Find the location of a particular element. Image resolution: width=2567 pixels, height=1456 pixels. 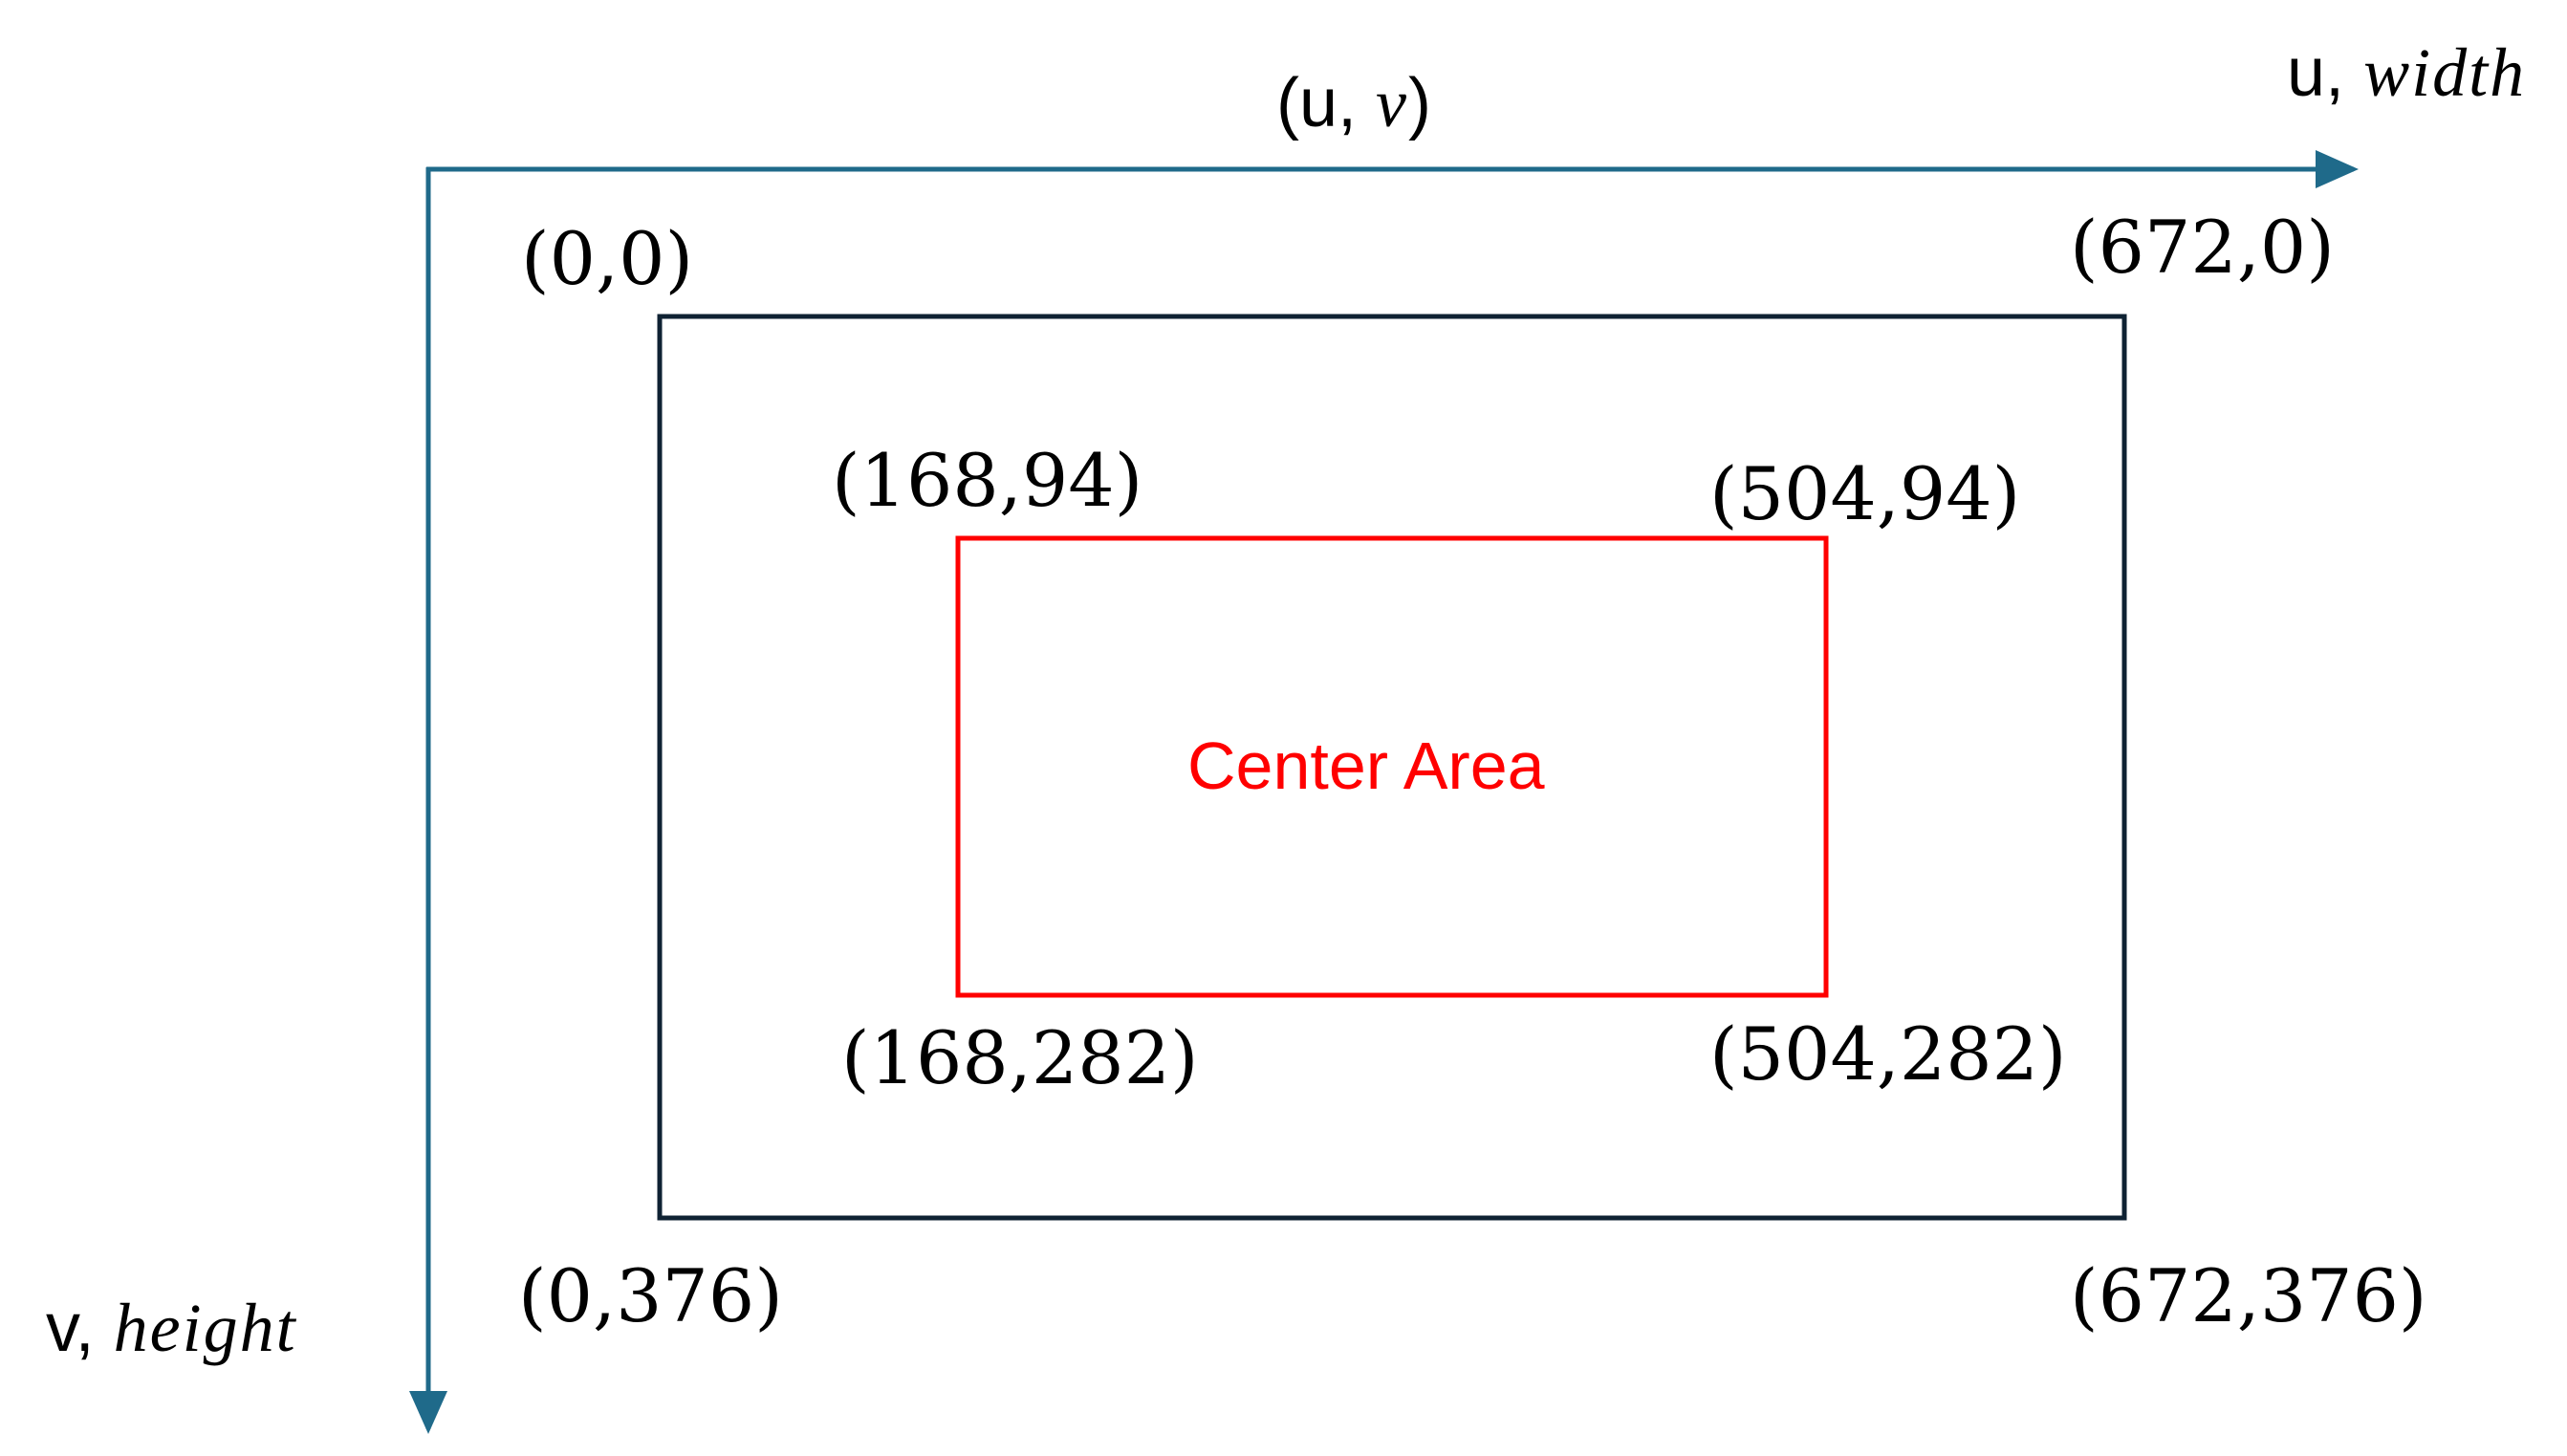

center-top-right-coord: (504,94) is located at coordinates (1865, 493).